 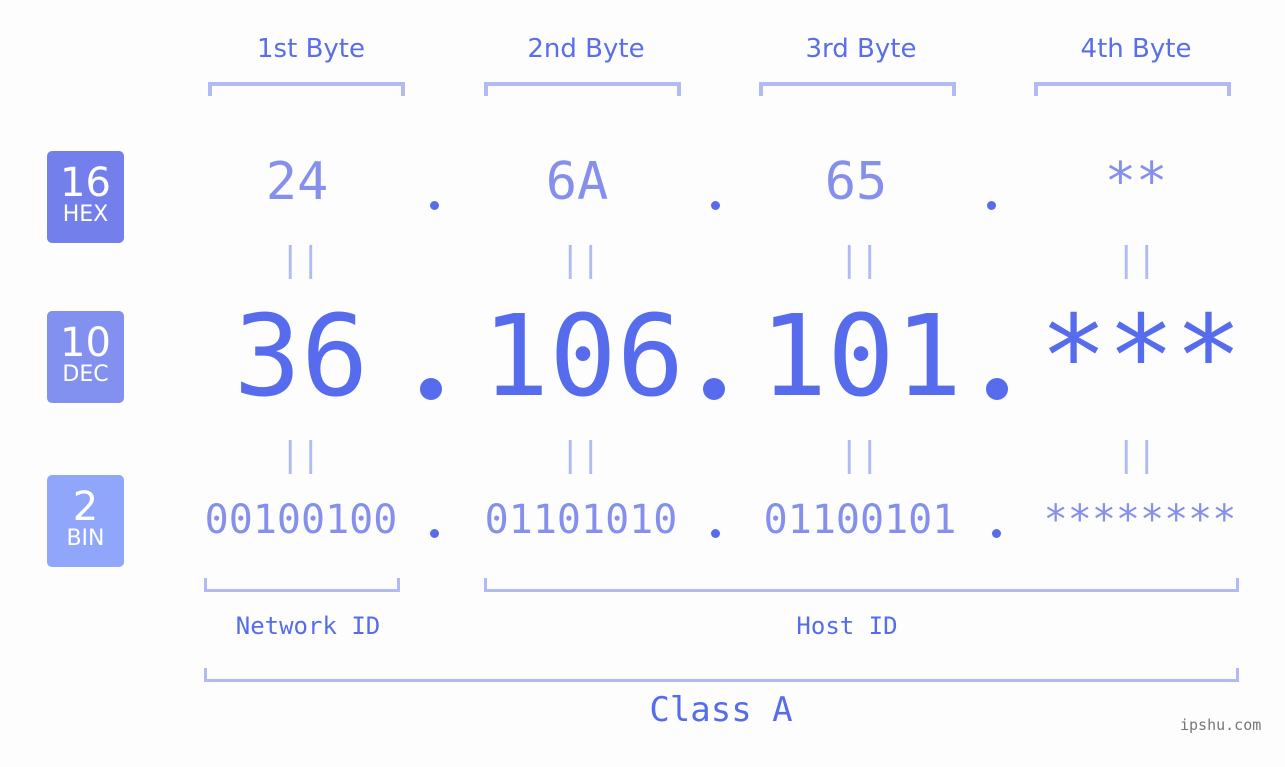 What do you see at coordinates (85, 507) in the screenshot?
I see `bin-badge-number: 2` at bounding box center [85, 507].